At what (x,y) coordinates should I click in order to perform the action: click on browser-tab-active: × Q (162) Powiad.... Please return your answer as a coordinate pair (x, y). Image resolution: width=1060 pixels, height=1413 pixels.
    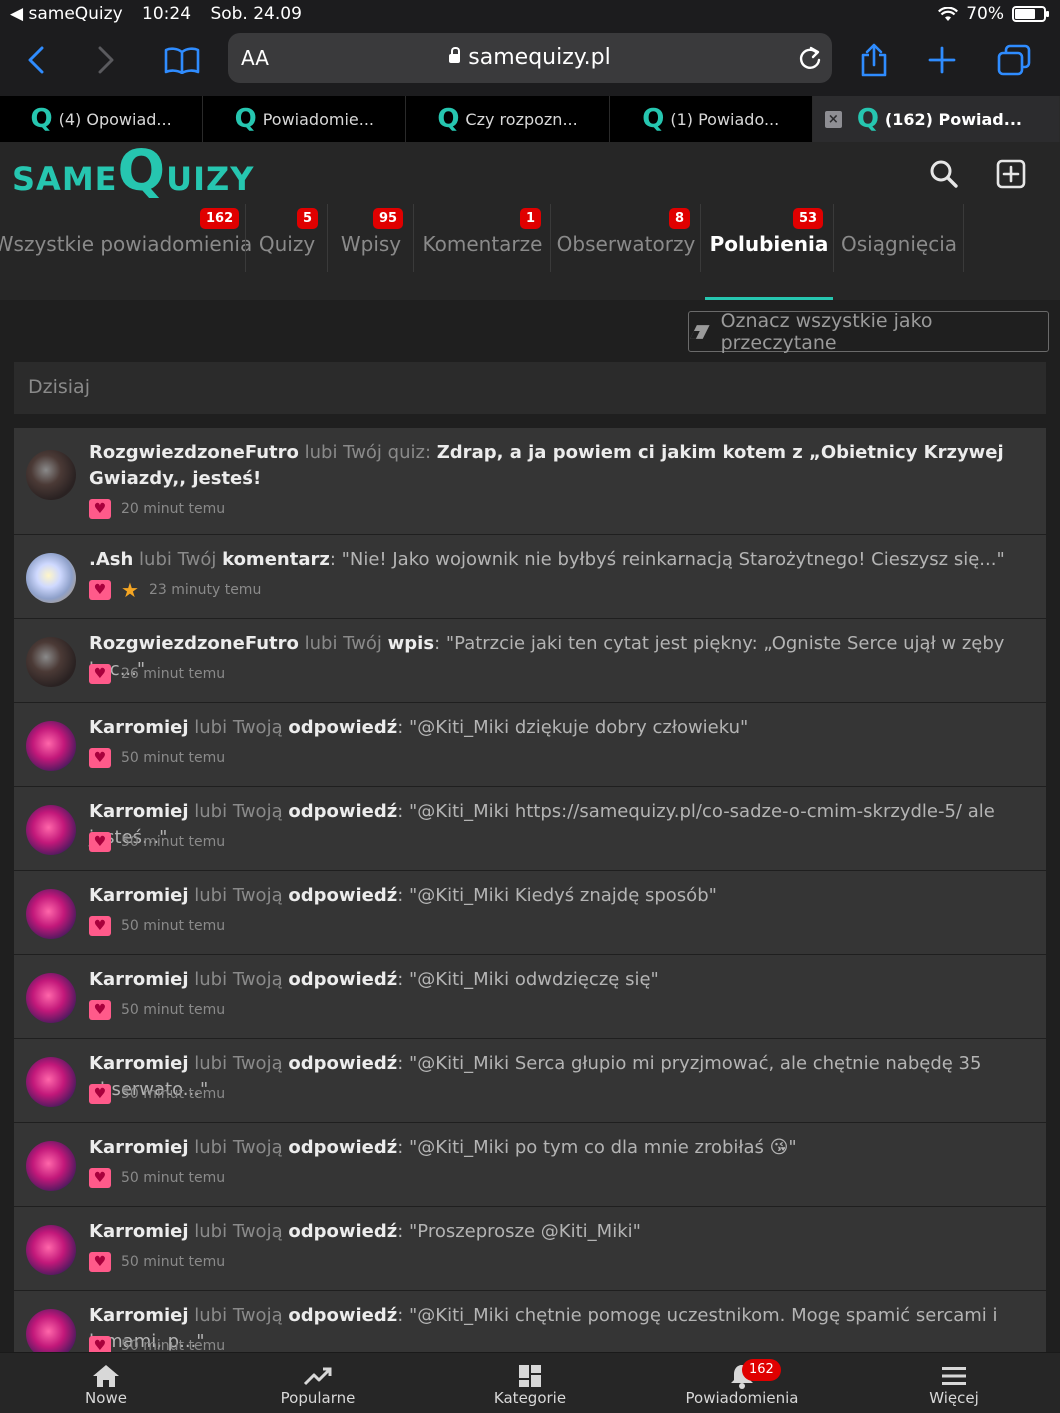
    Looking at the image, I should click on (936, 119).